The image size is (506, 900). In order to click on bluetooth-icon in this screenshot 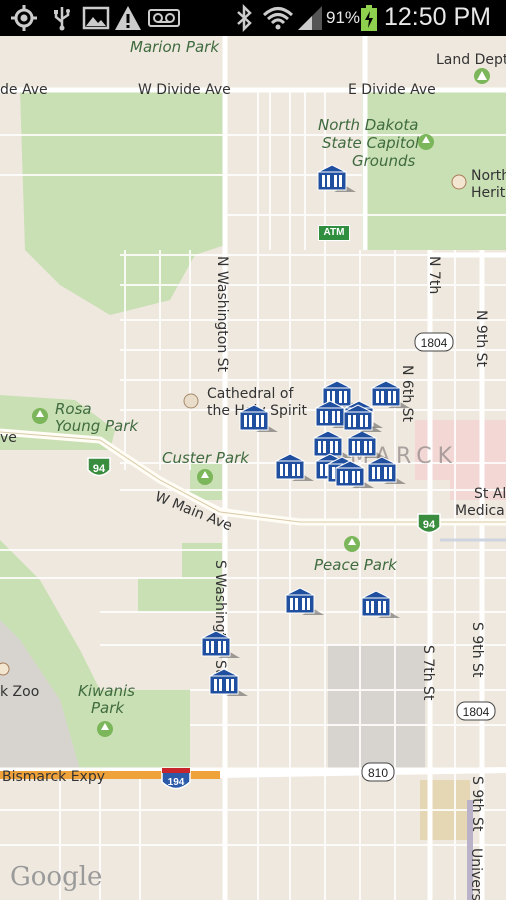, I will do `click(244, 18)`.